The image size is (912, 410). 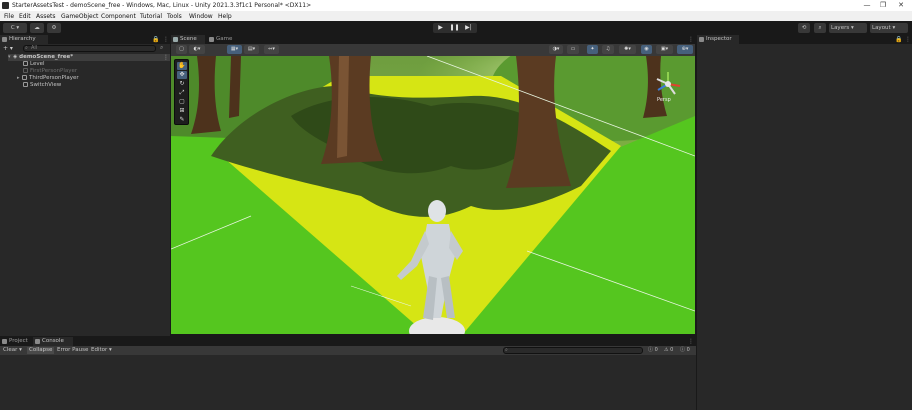 I want to click on scene-visibility-icon: ⌕, so click(x=161, y=48).